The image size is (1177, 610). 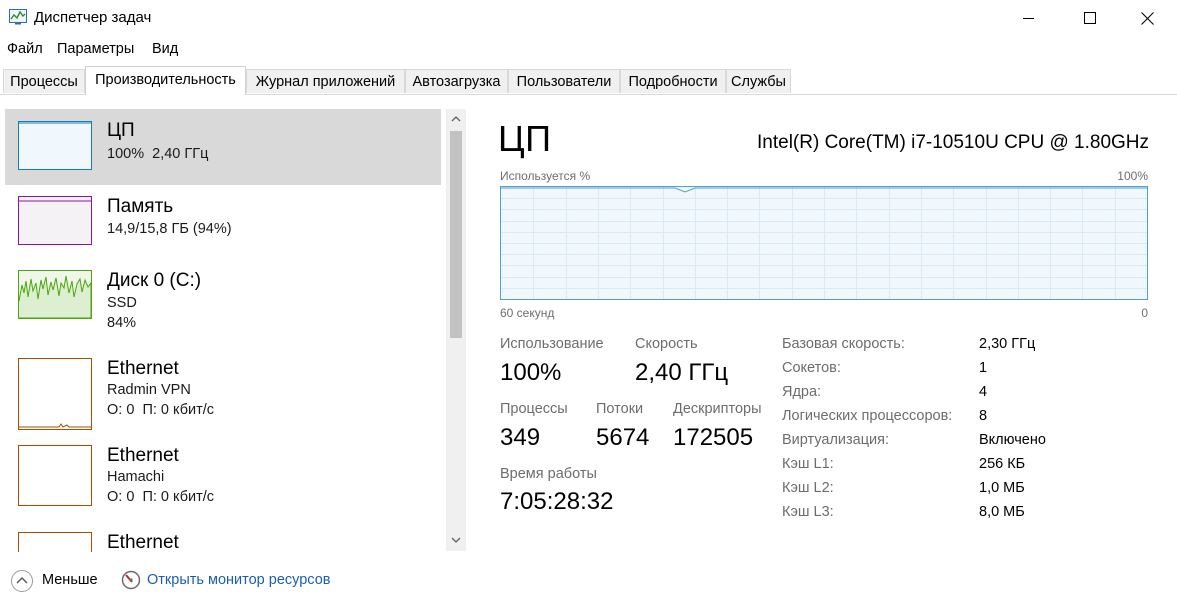 I want to click on page-title: ЦП, so click(x=525, y=138).